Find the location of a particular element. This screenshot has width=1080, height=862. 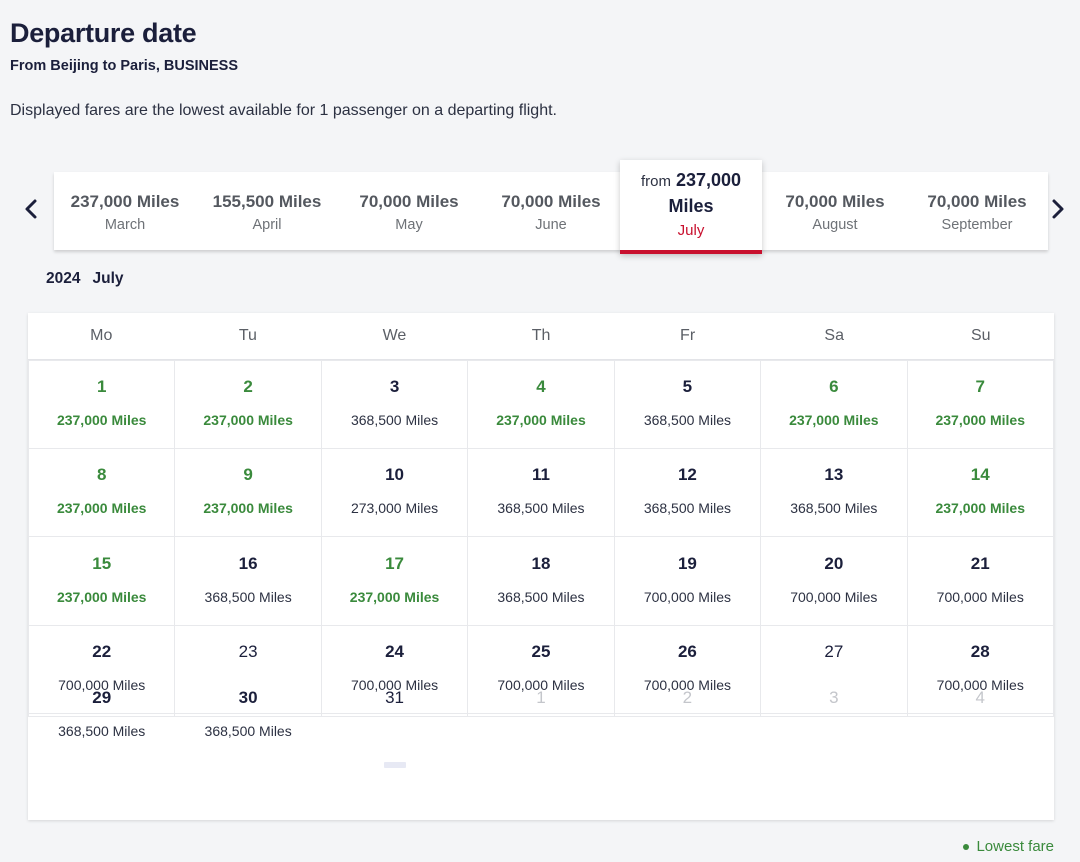

legend-label: Lowest fare is located at coordinates (1015, 846).